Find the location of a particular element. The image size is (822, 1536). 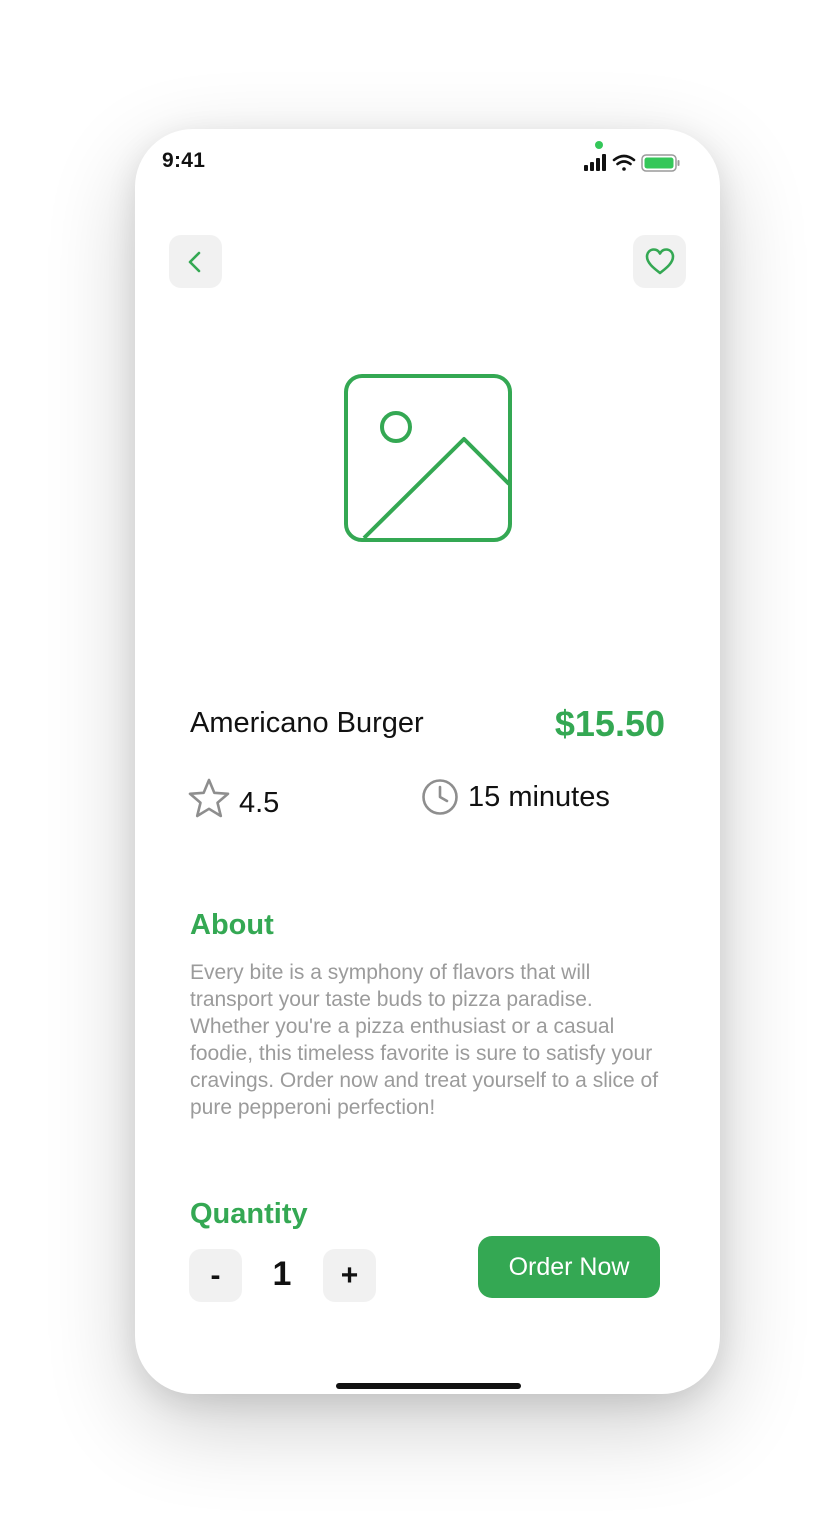

wifi-icon is located at coordinates (624, 162).